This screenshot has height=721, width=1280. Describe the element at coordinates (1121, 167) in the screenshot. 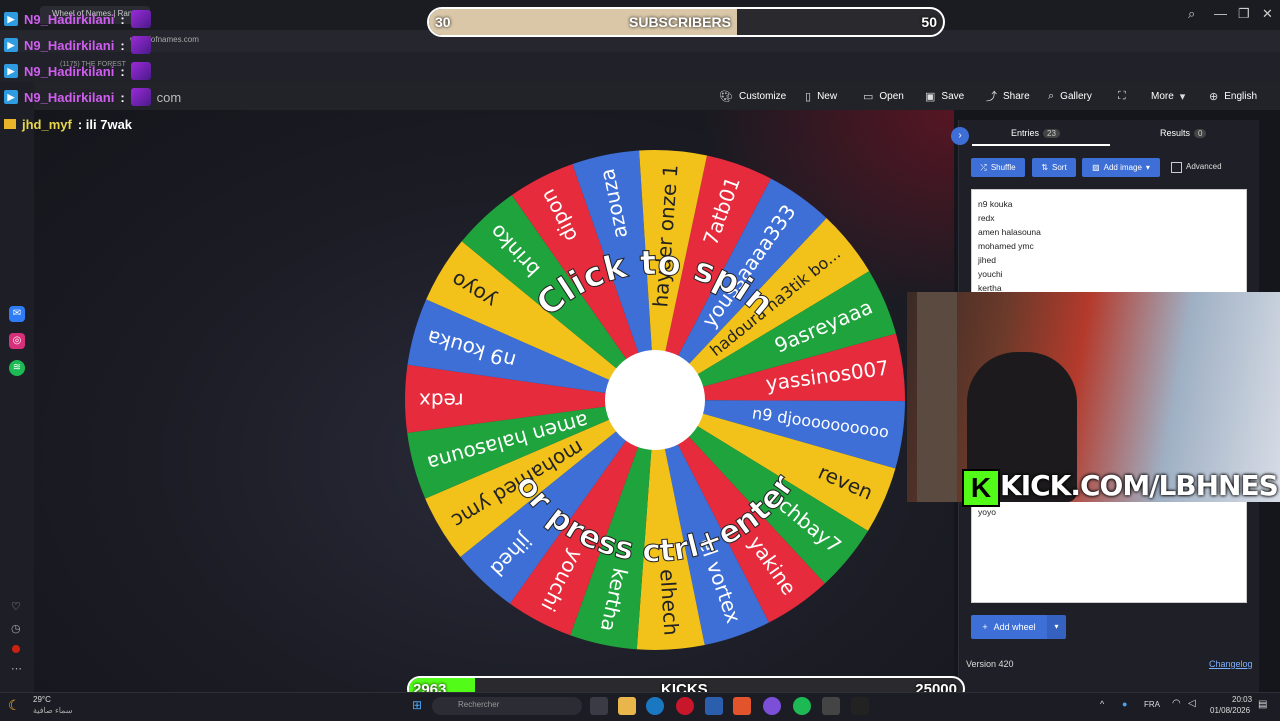

I see `add-image-button: ▨ Add image ▾` at that location.